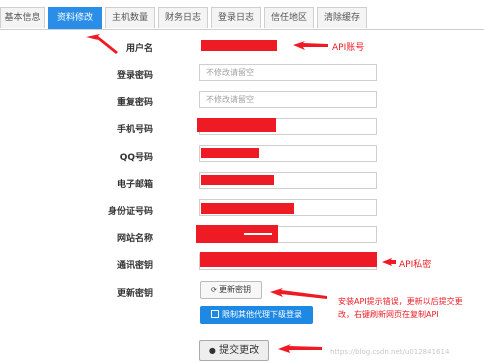  What do you see at coordinates (300, 348) in the screenshot?
I see `arrow-to-submit-icon` at bounding box center [300, 348].